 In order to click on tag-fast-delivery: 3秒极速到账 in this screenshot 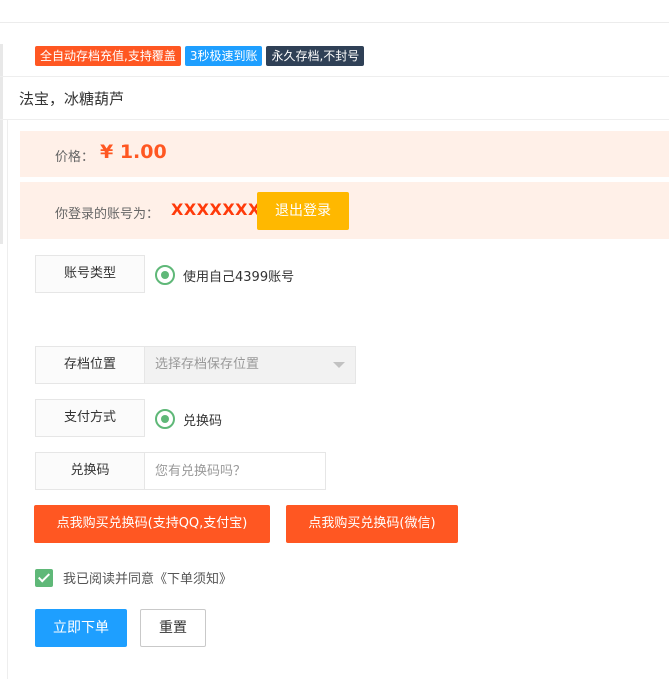, I will do `click(223, 56)`.